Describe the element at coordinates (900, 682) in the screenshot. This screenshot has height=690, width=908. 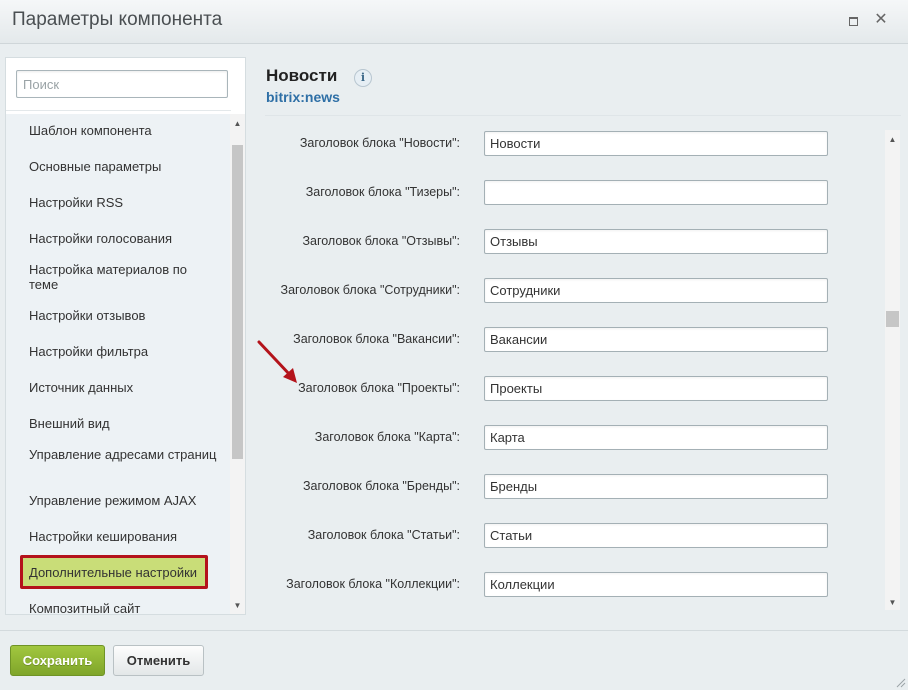
I see `resize-grip-icon` at that location.